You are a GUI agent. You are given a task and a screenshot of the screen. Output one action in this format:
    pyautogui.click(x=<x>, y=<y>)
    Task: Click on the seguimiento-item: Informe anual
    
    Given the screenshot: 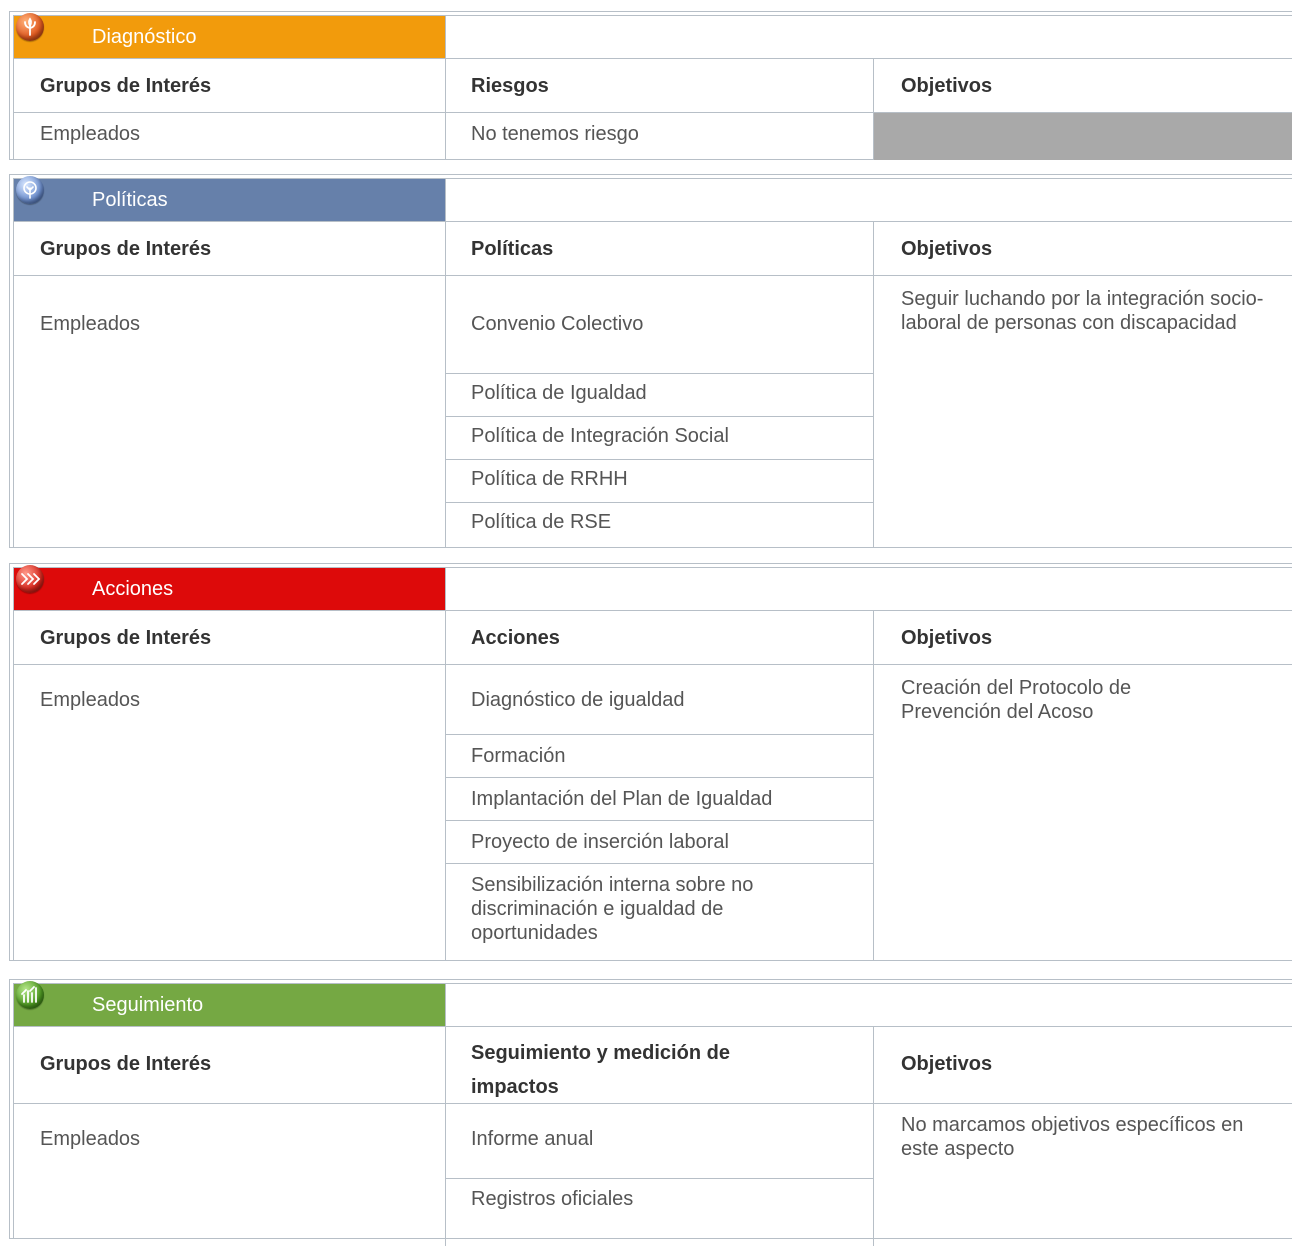 What is the action you would take?
    pyautogui.click(x=532, y=1139)
    